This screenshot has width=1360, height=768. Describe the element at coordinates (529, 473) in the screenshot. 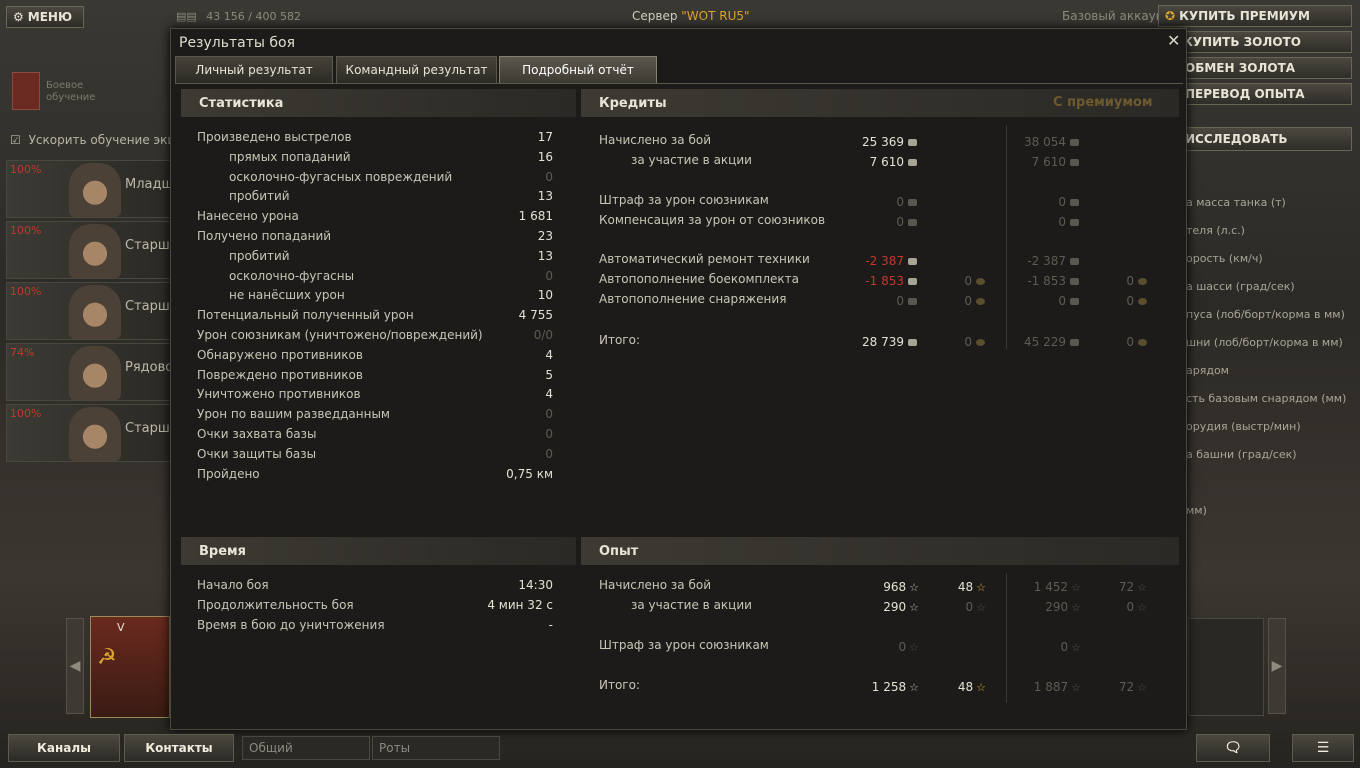

I see `stat-value: 0,75 км` at that location.